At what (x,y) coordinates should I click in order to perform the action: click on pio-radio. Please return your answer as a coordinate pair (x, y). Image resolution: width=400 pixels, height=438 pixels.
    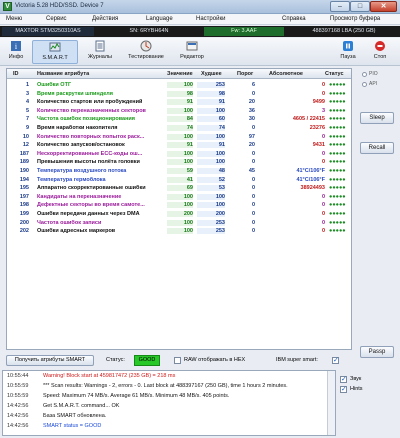
    Looking at the image, I should click on (364, 74).